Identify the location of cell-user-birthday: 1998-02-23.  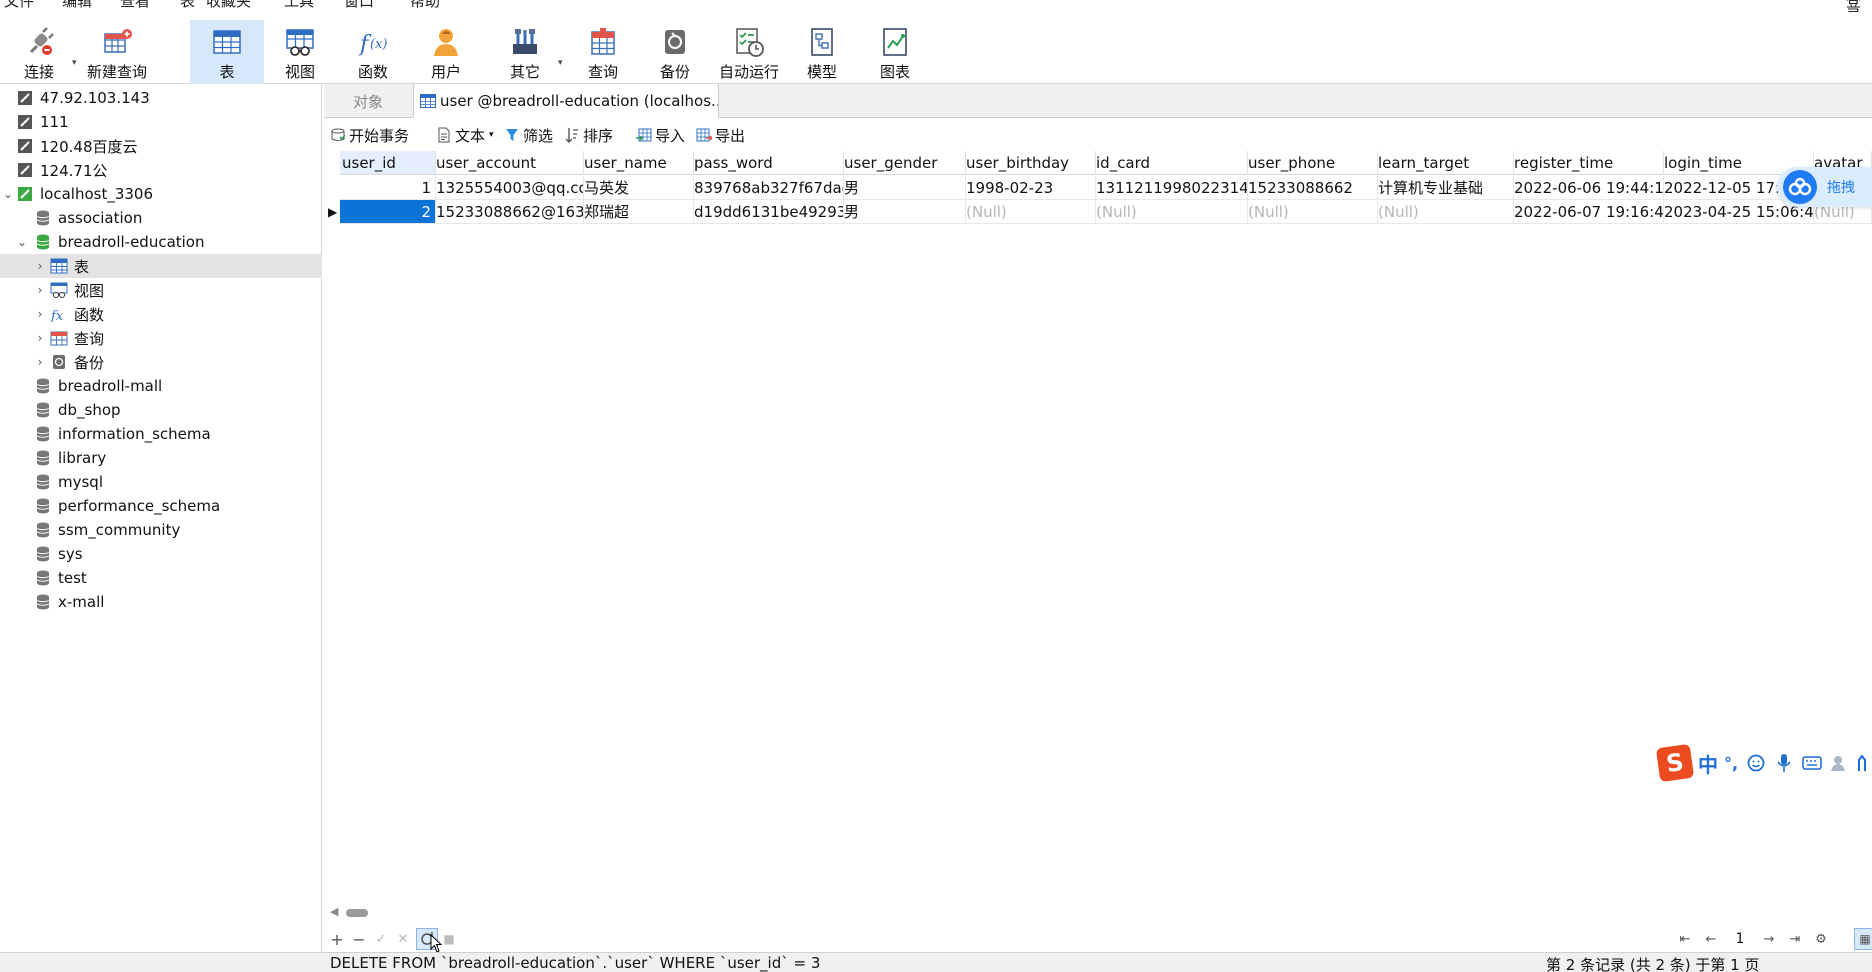
(1031, 188).